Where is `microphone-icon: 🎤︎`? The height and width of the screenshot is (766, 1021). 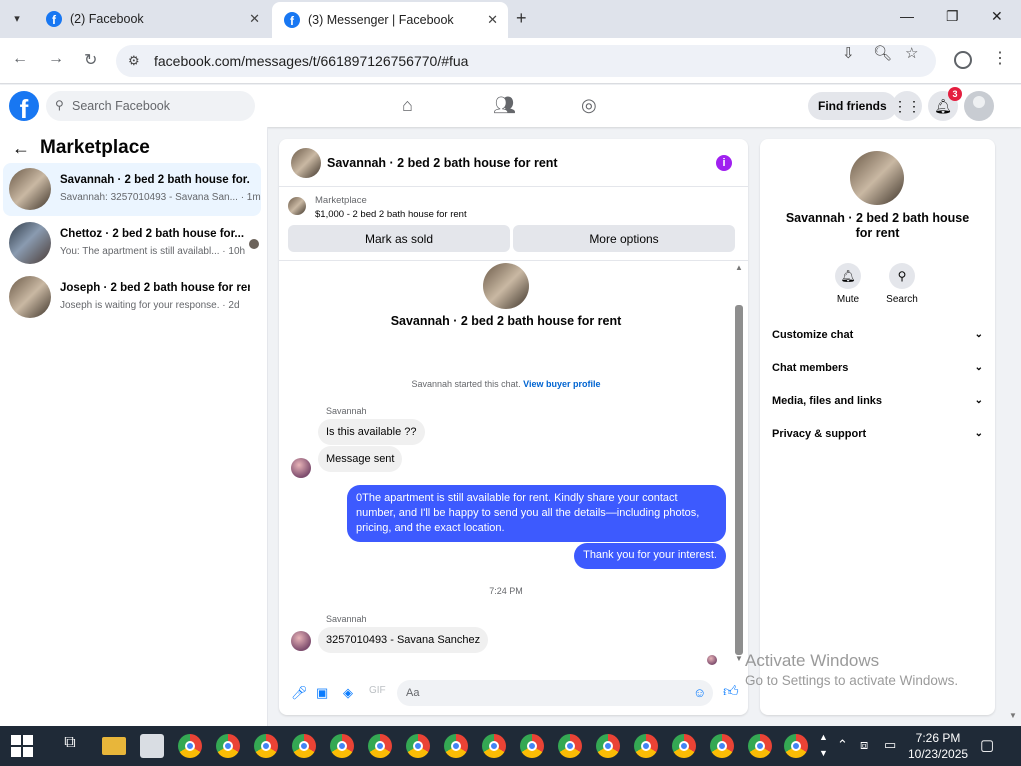
microphone-icon: 🎤︎ is located at coordinates (299, 693).